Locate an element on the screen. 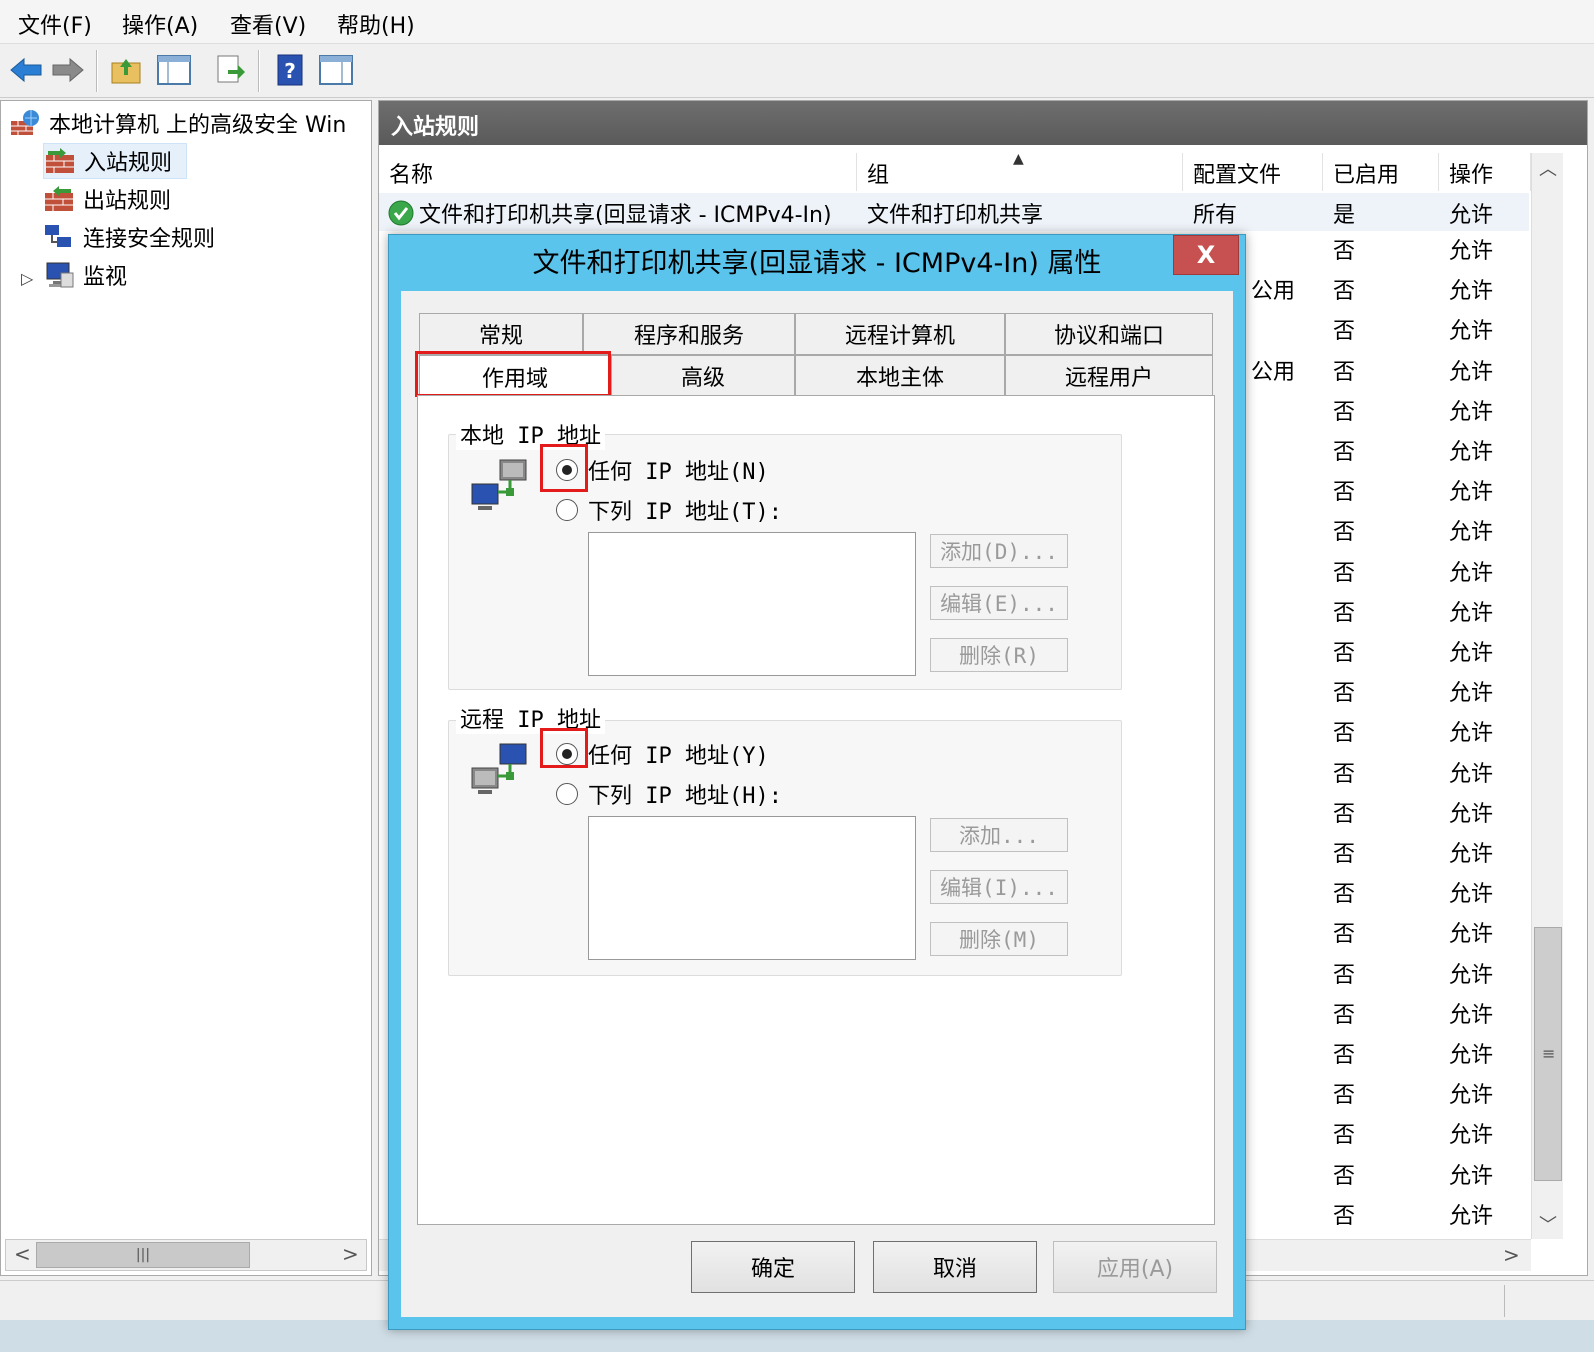 The width and height of the screenshot is (1594, 1352). scrollbar-thumb: ≡ is located at coordinates (1548, 1054).